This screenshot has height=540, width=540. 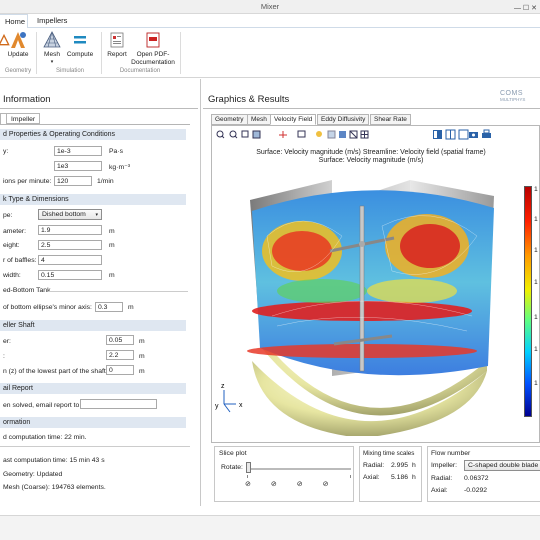 I want to click on wireframe-icon, so click(x=353, y=134).